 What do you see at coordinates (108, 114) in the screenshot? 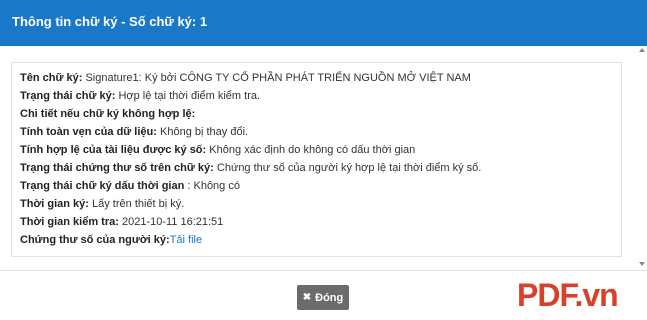
I see `detail-invalid-reason: Chi tiết nếu chữ ký không hợp lệ:` at bounding box center [108, 114].